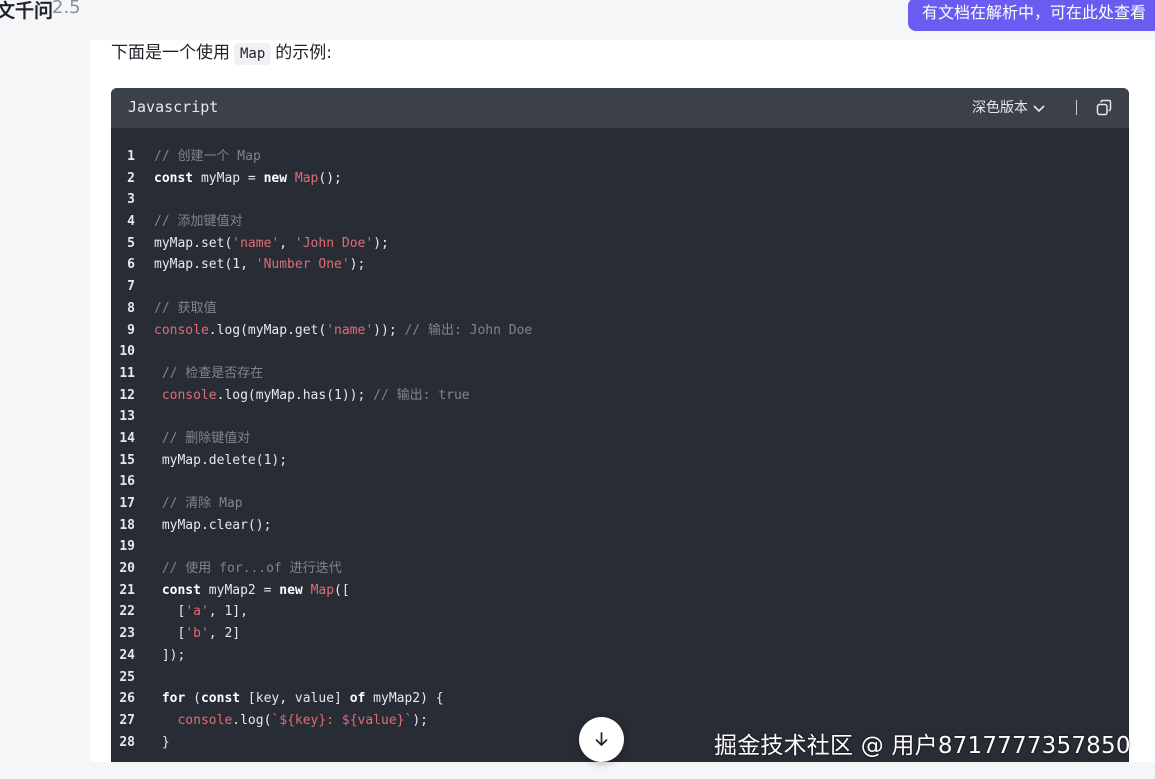  I want to click on code-text: const myMap = new Map();, so click(248, 178).